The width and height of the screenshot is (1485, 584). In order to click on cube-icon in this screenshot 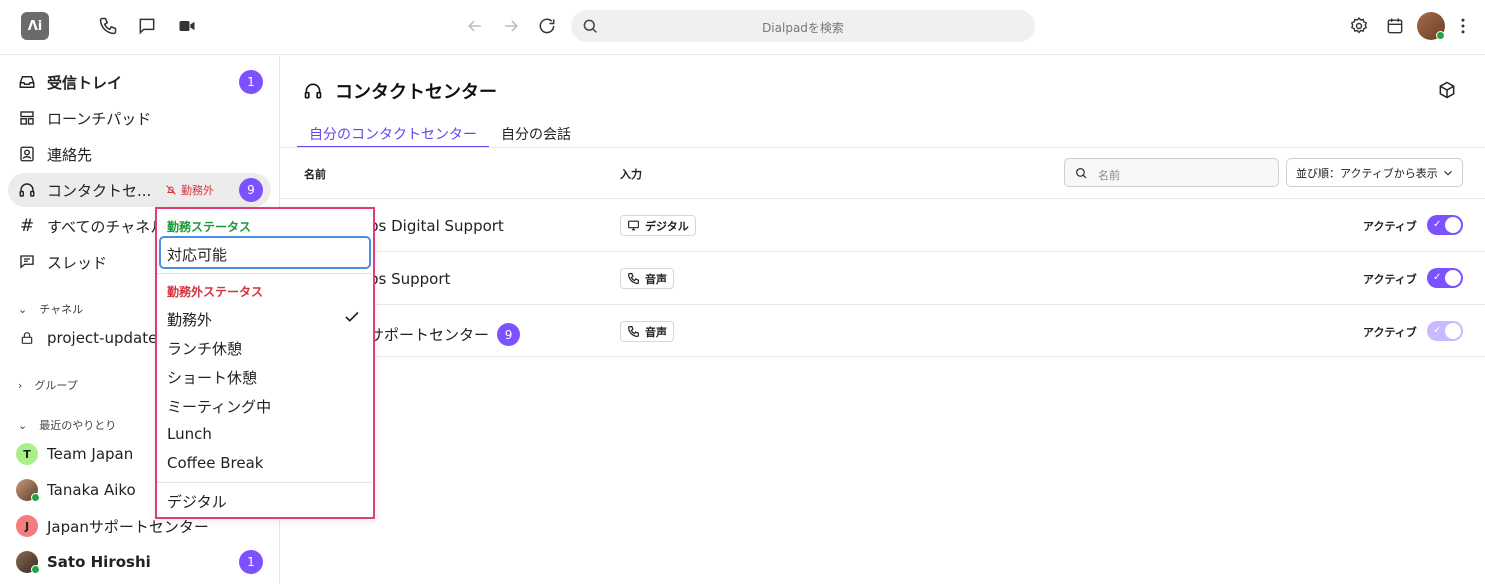, I will do `click(1447, 90)`.